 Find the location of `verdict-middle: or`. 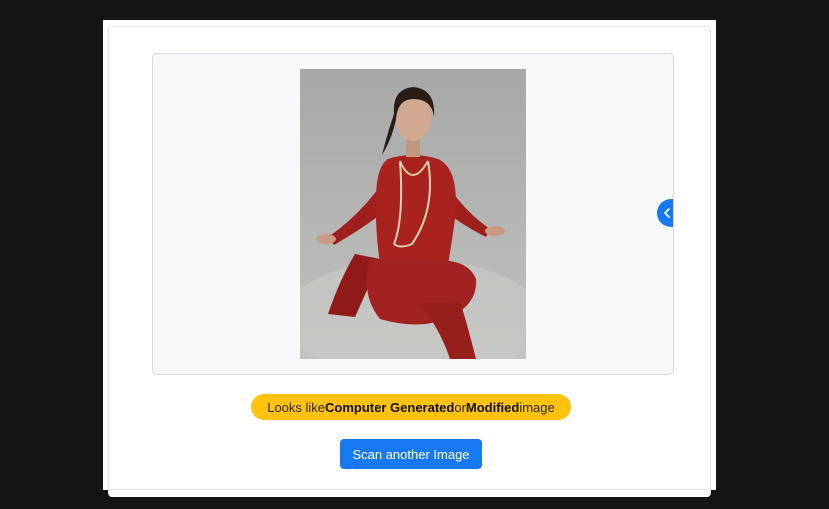

verdict-middle: or is located at coordinates (460, 407).